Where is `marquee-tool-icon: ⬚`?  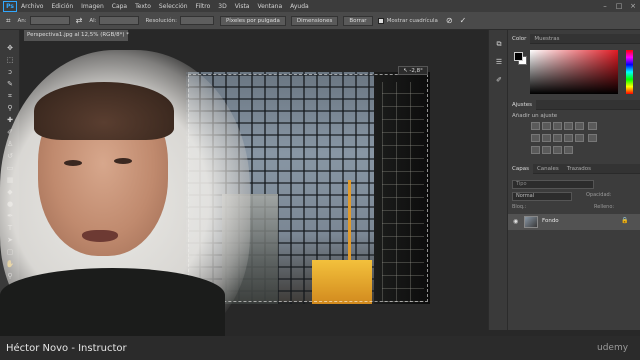 marquee-tool-icon: ⬚ is located at coordinates (10, 60).